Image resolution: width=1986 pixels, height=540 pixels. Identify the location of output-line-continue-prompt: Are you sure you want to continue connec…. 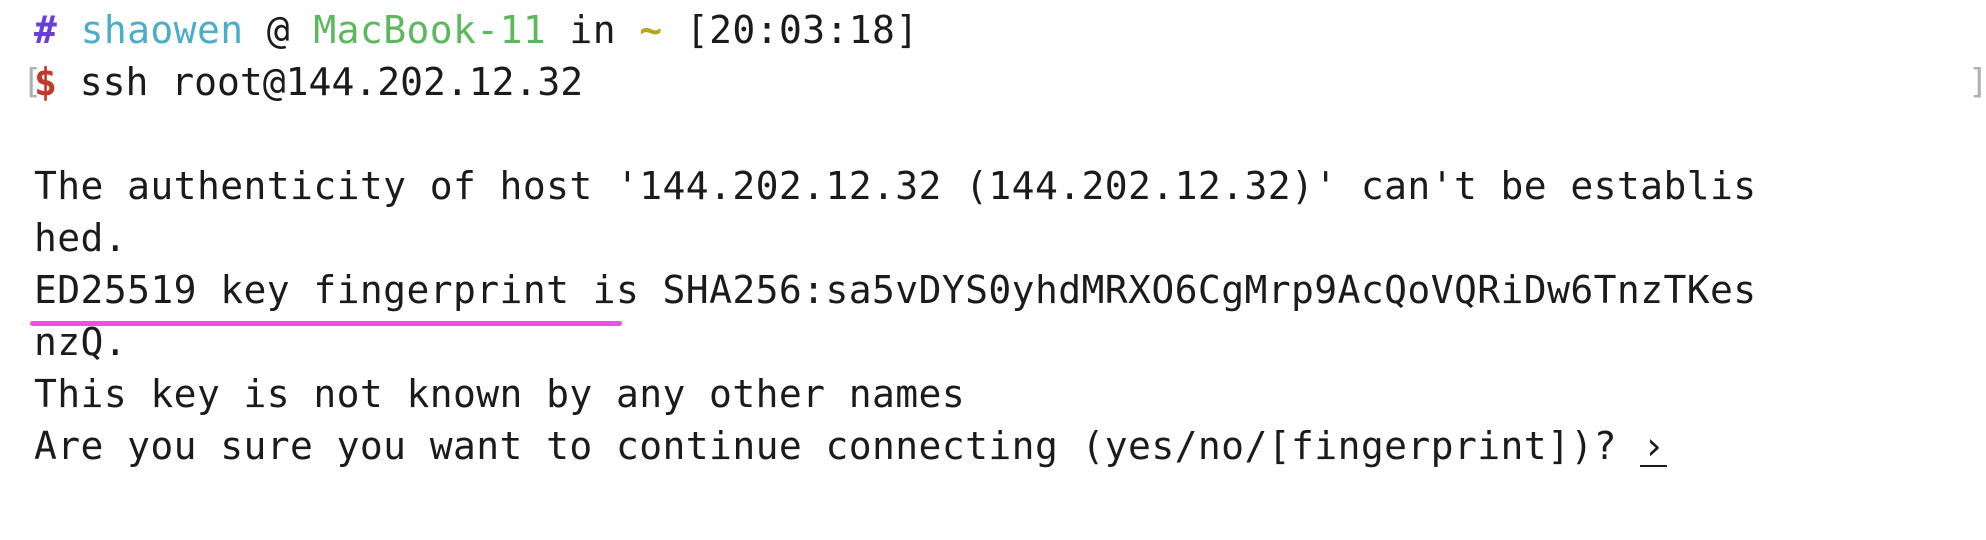
(851, 446).